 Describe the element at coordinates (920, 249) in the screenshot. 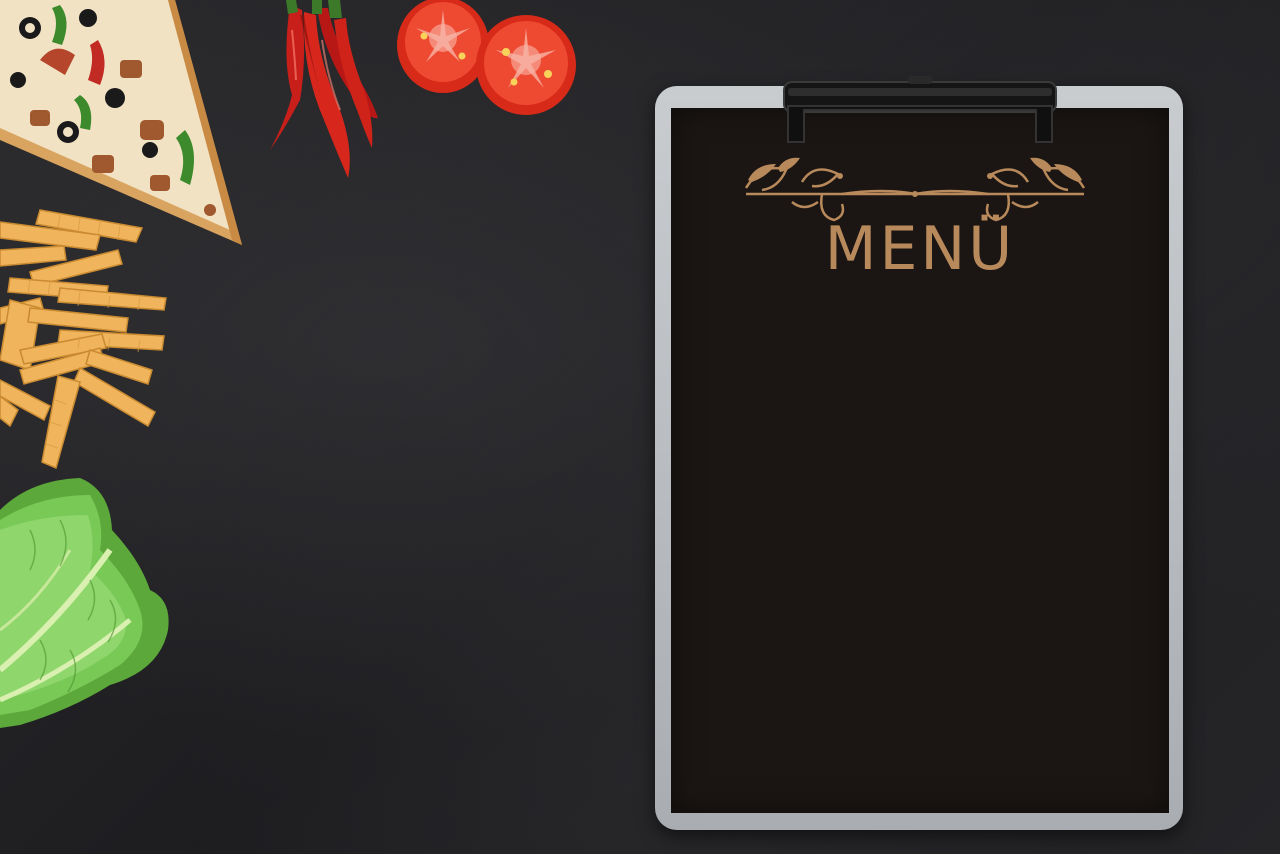

I see `menu-title: MENÜ` at that location.